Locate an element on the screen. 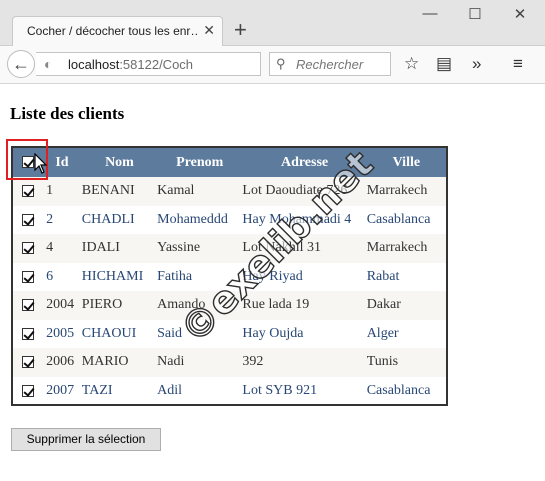 This screenshot has height=481, width=545. cell-id: 2004 is located at coordinates (62, 305).